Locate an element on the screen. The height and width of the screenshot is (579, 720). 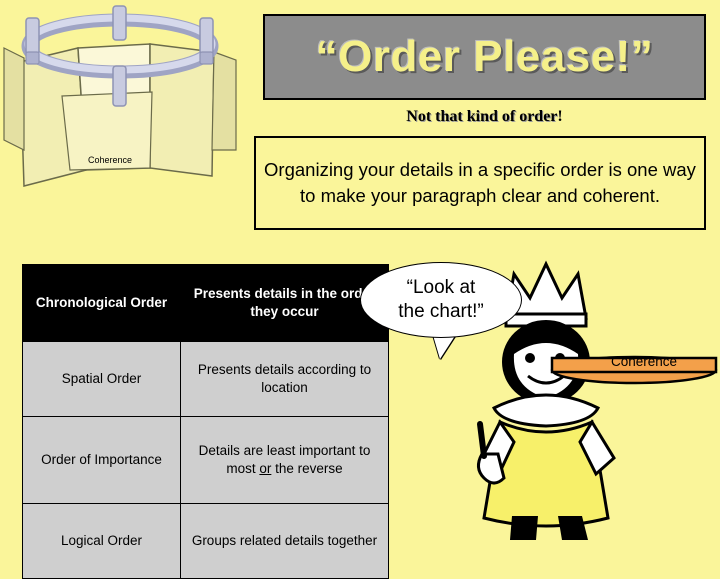
coherence-label-left: Coherence is located at coordinates (110, 160).